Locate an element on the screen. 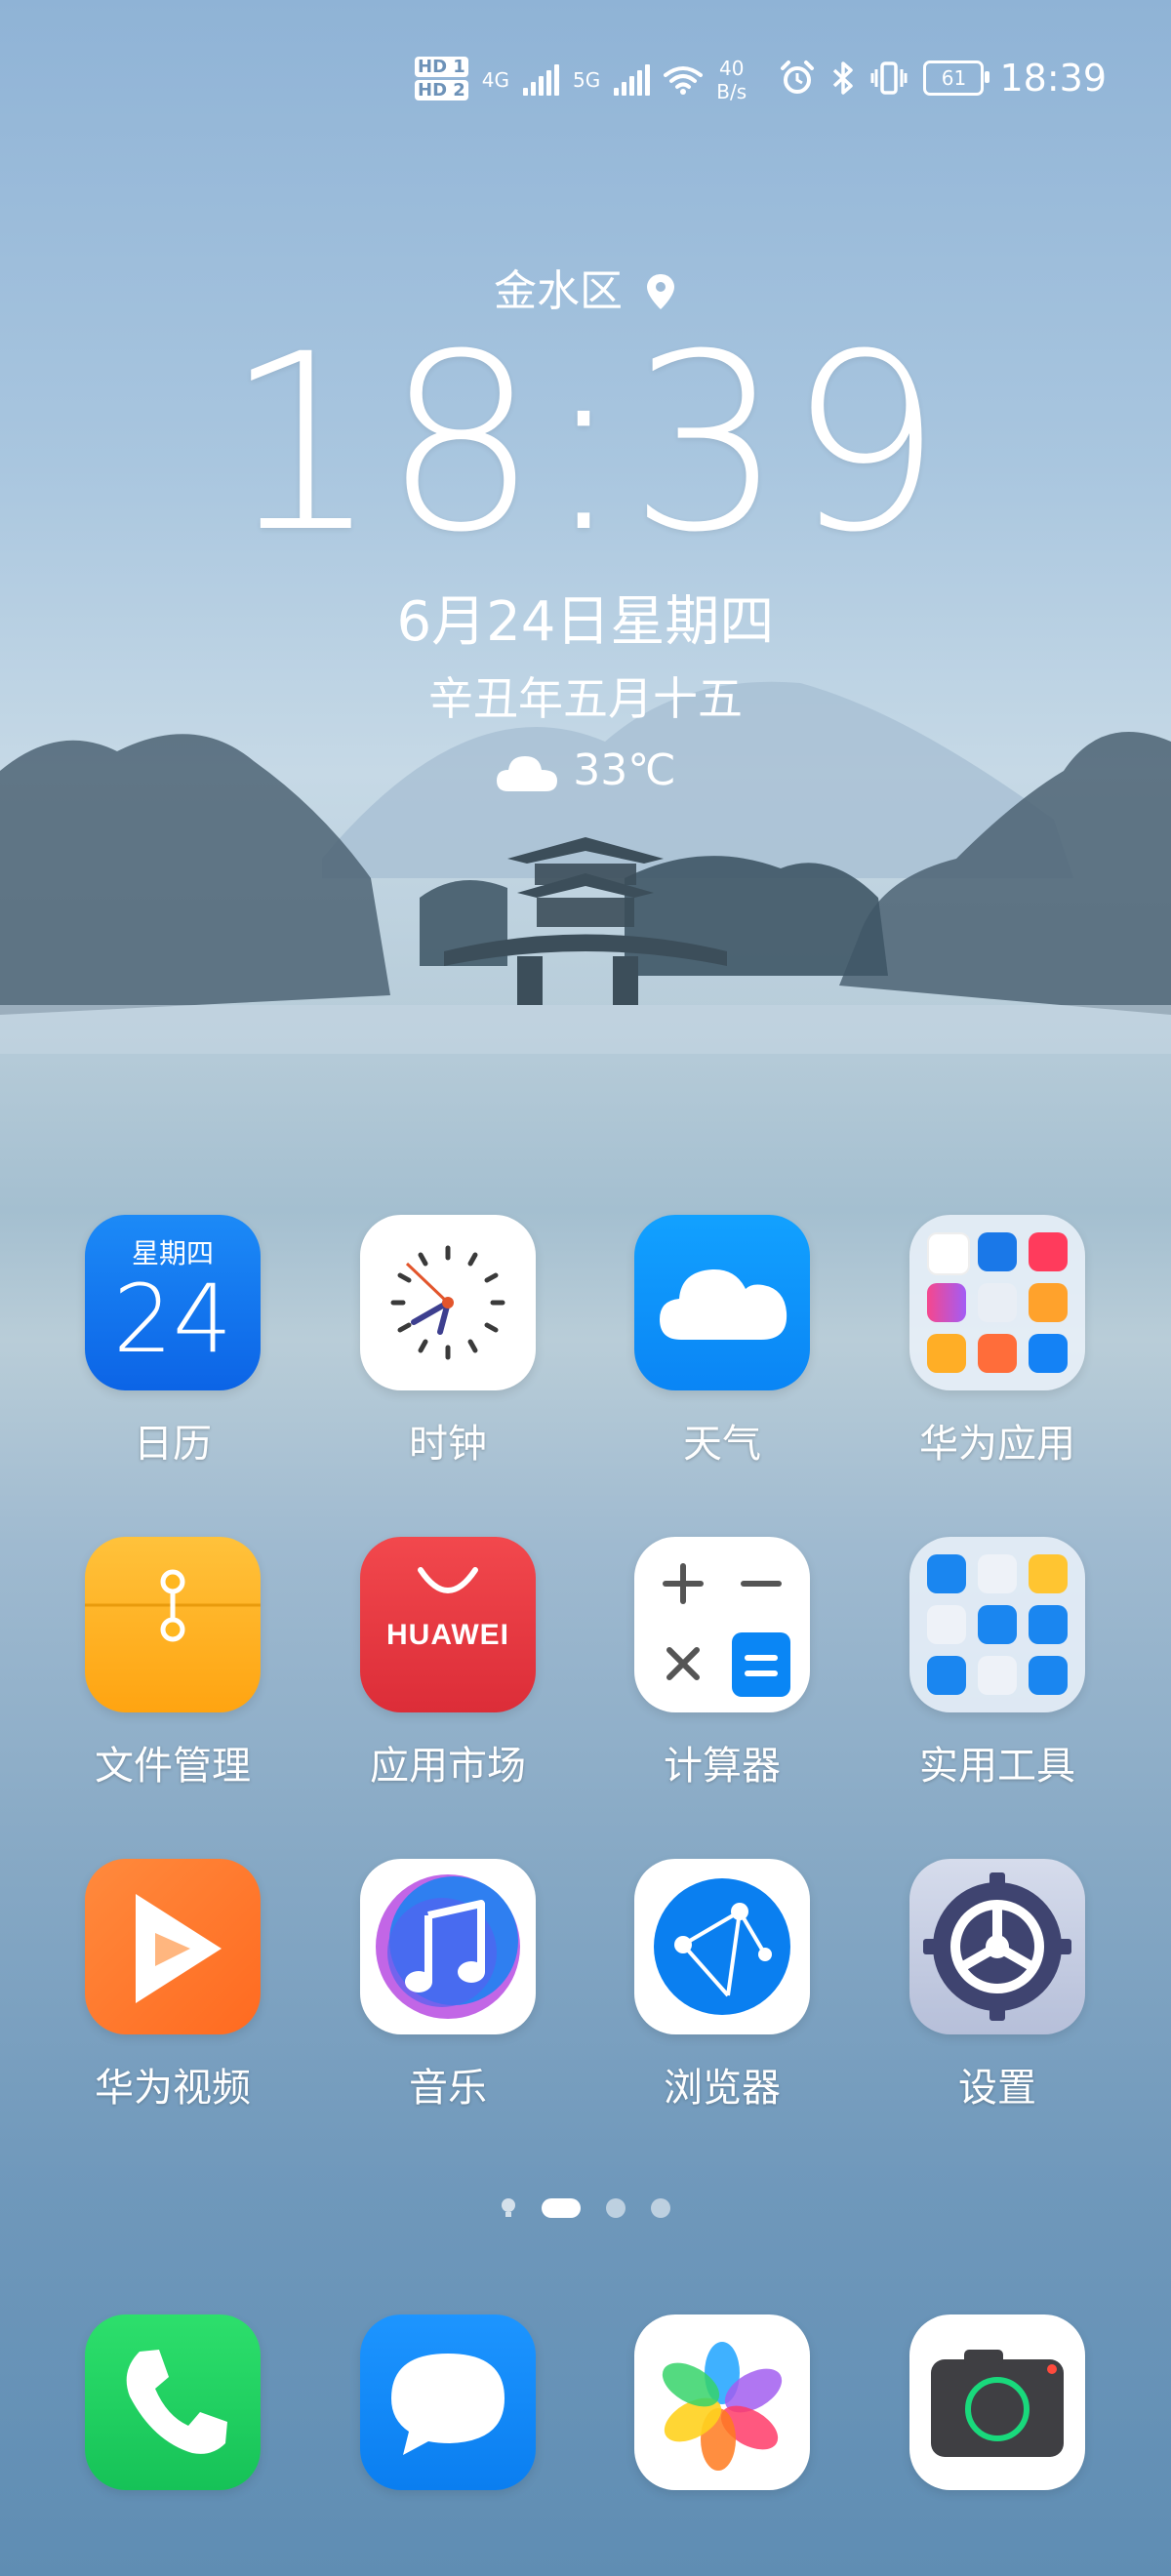 The image size is (1171, 2576). network-type-2: 5G is located at coordinates (587, 80).